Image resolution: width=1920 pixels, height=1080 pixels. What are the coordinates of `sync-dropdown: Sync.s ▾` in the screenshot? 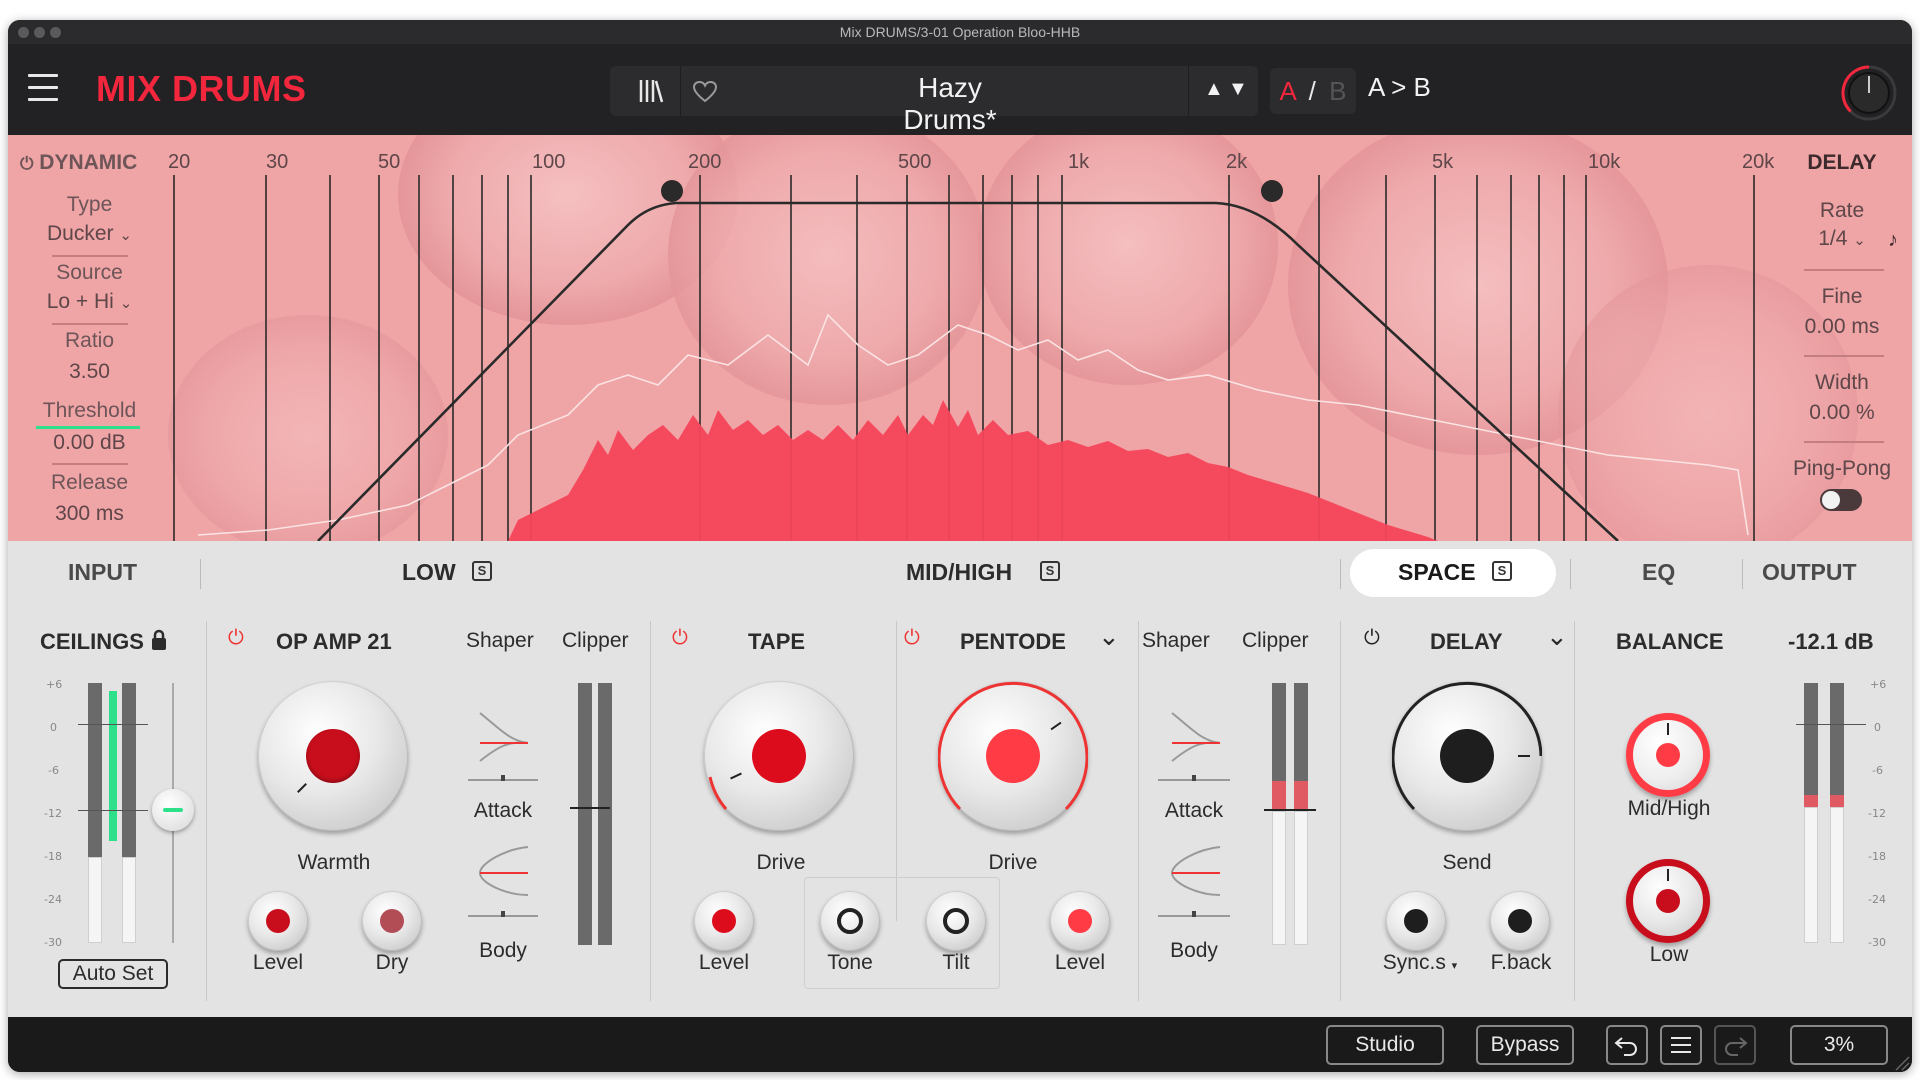 It's located at (1420, 963).